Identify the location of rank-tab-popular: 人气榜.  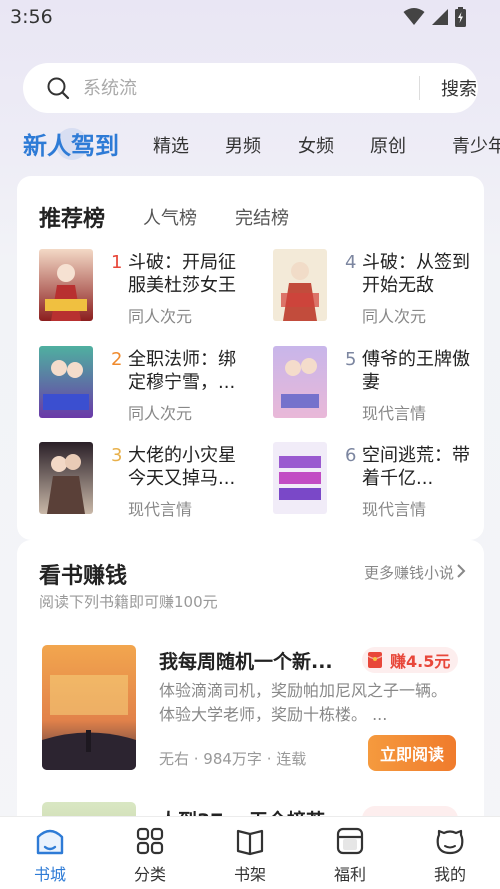
(170, 217).